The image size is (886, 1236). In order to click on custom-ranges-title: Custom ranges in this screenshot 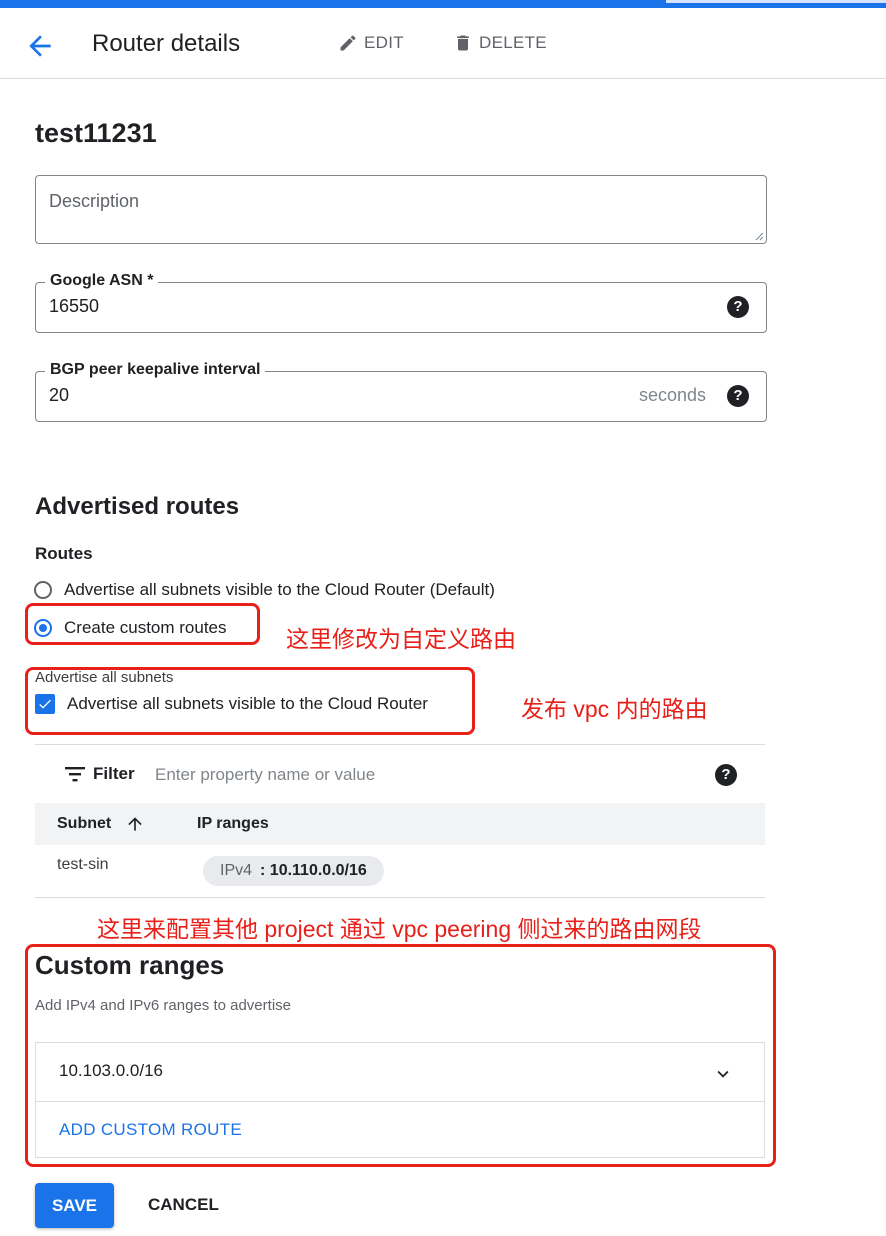, I will do `click(130, 965)`.